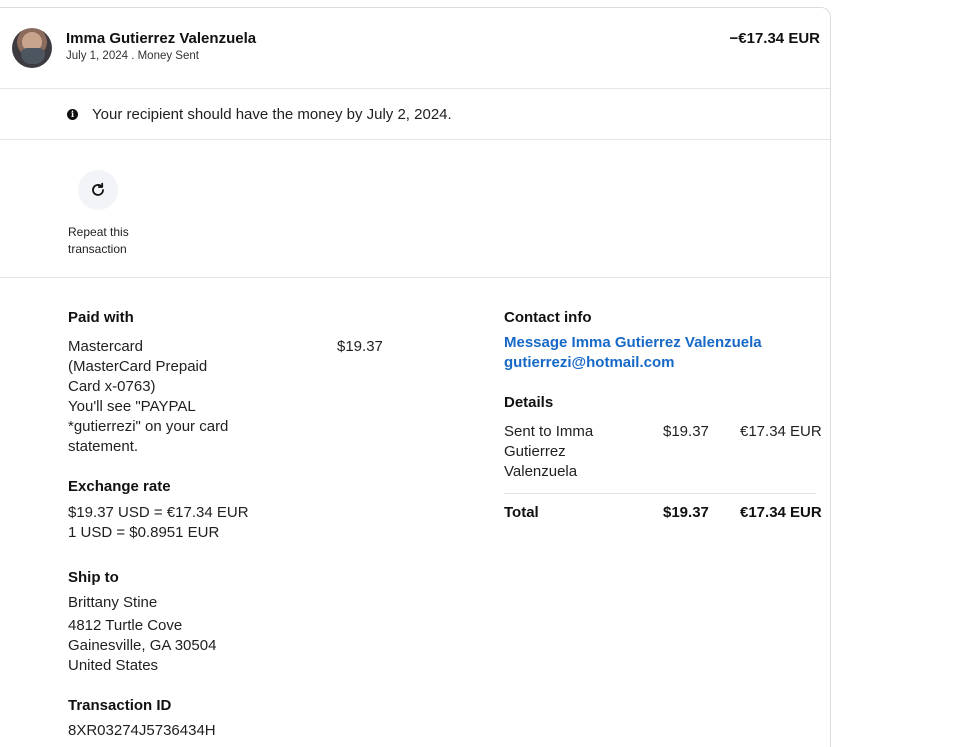 The height and width of the screenshot is (747, 967). What do you see at coordinates (589, 362) in the screenshot?
I see `recipient-email-link: gutierrezi@hotmail.com` at bounding box center [589, 362].